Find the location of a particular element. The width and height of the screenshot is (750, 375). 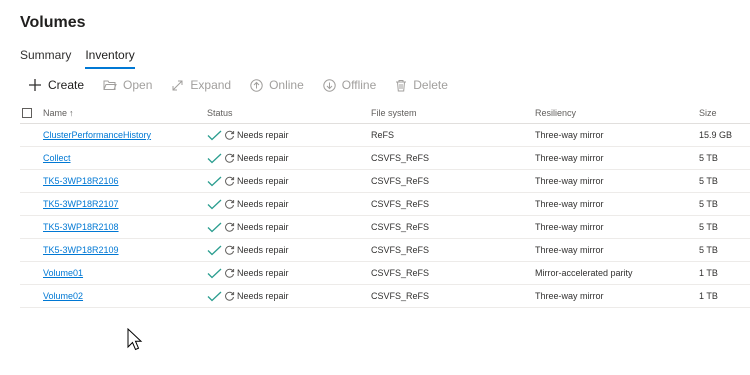

volume-name-link: Collect is located at coordinates (57, 158).